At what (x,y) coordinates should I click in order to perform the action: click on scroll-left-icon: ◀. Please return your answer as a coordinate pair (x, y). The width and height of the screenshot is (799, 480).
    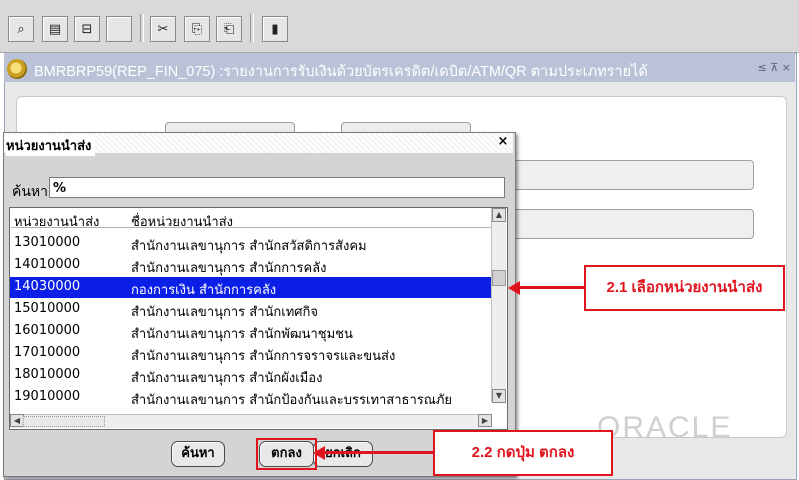
    Looking at the image, I should click on (17, 420).